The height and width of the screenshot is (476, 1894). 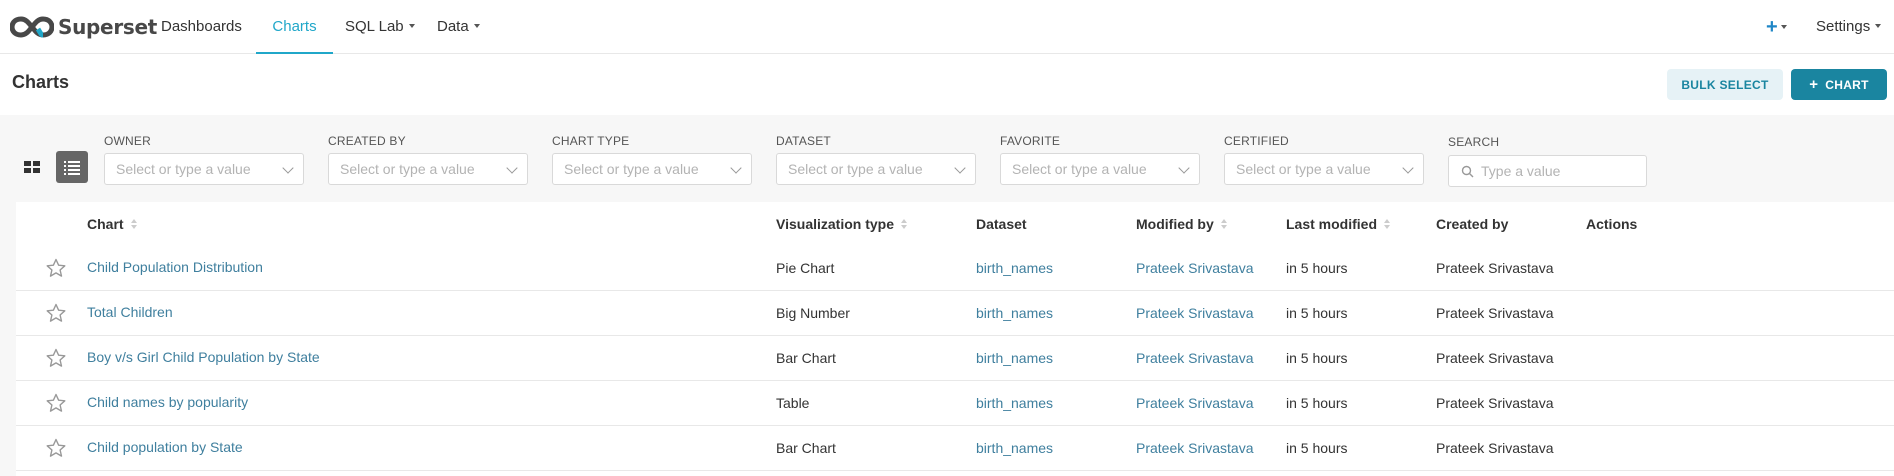 What do you see at coordinates (1175, 224) in the screenshot?
I see `column-header-modified-by-label: Modified by` at bounding box center [1175, 224].